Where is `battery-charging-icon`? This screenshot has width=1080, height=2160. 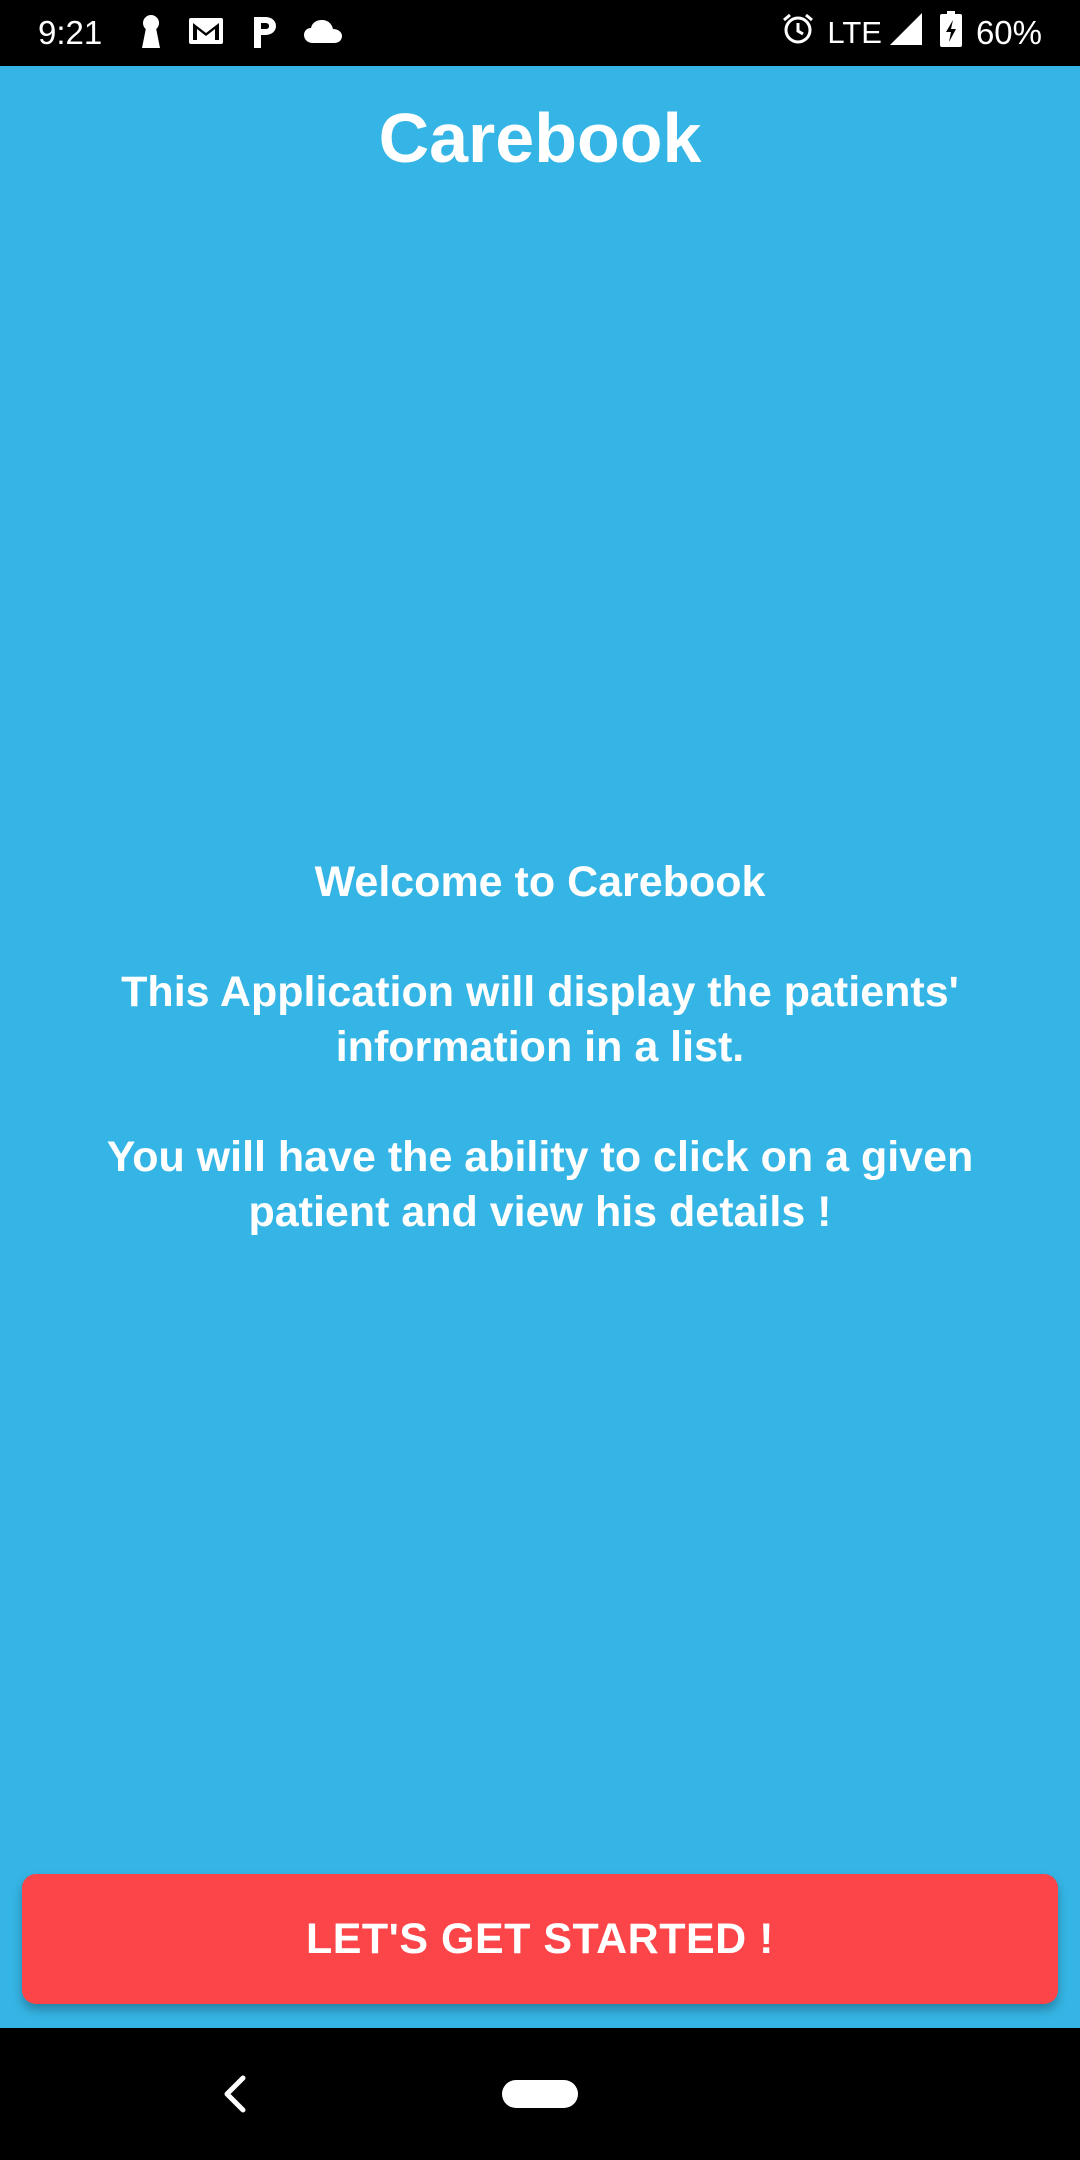
battery-charging-icon is located at coordinates (950, 33).